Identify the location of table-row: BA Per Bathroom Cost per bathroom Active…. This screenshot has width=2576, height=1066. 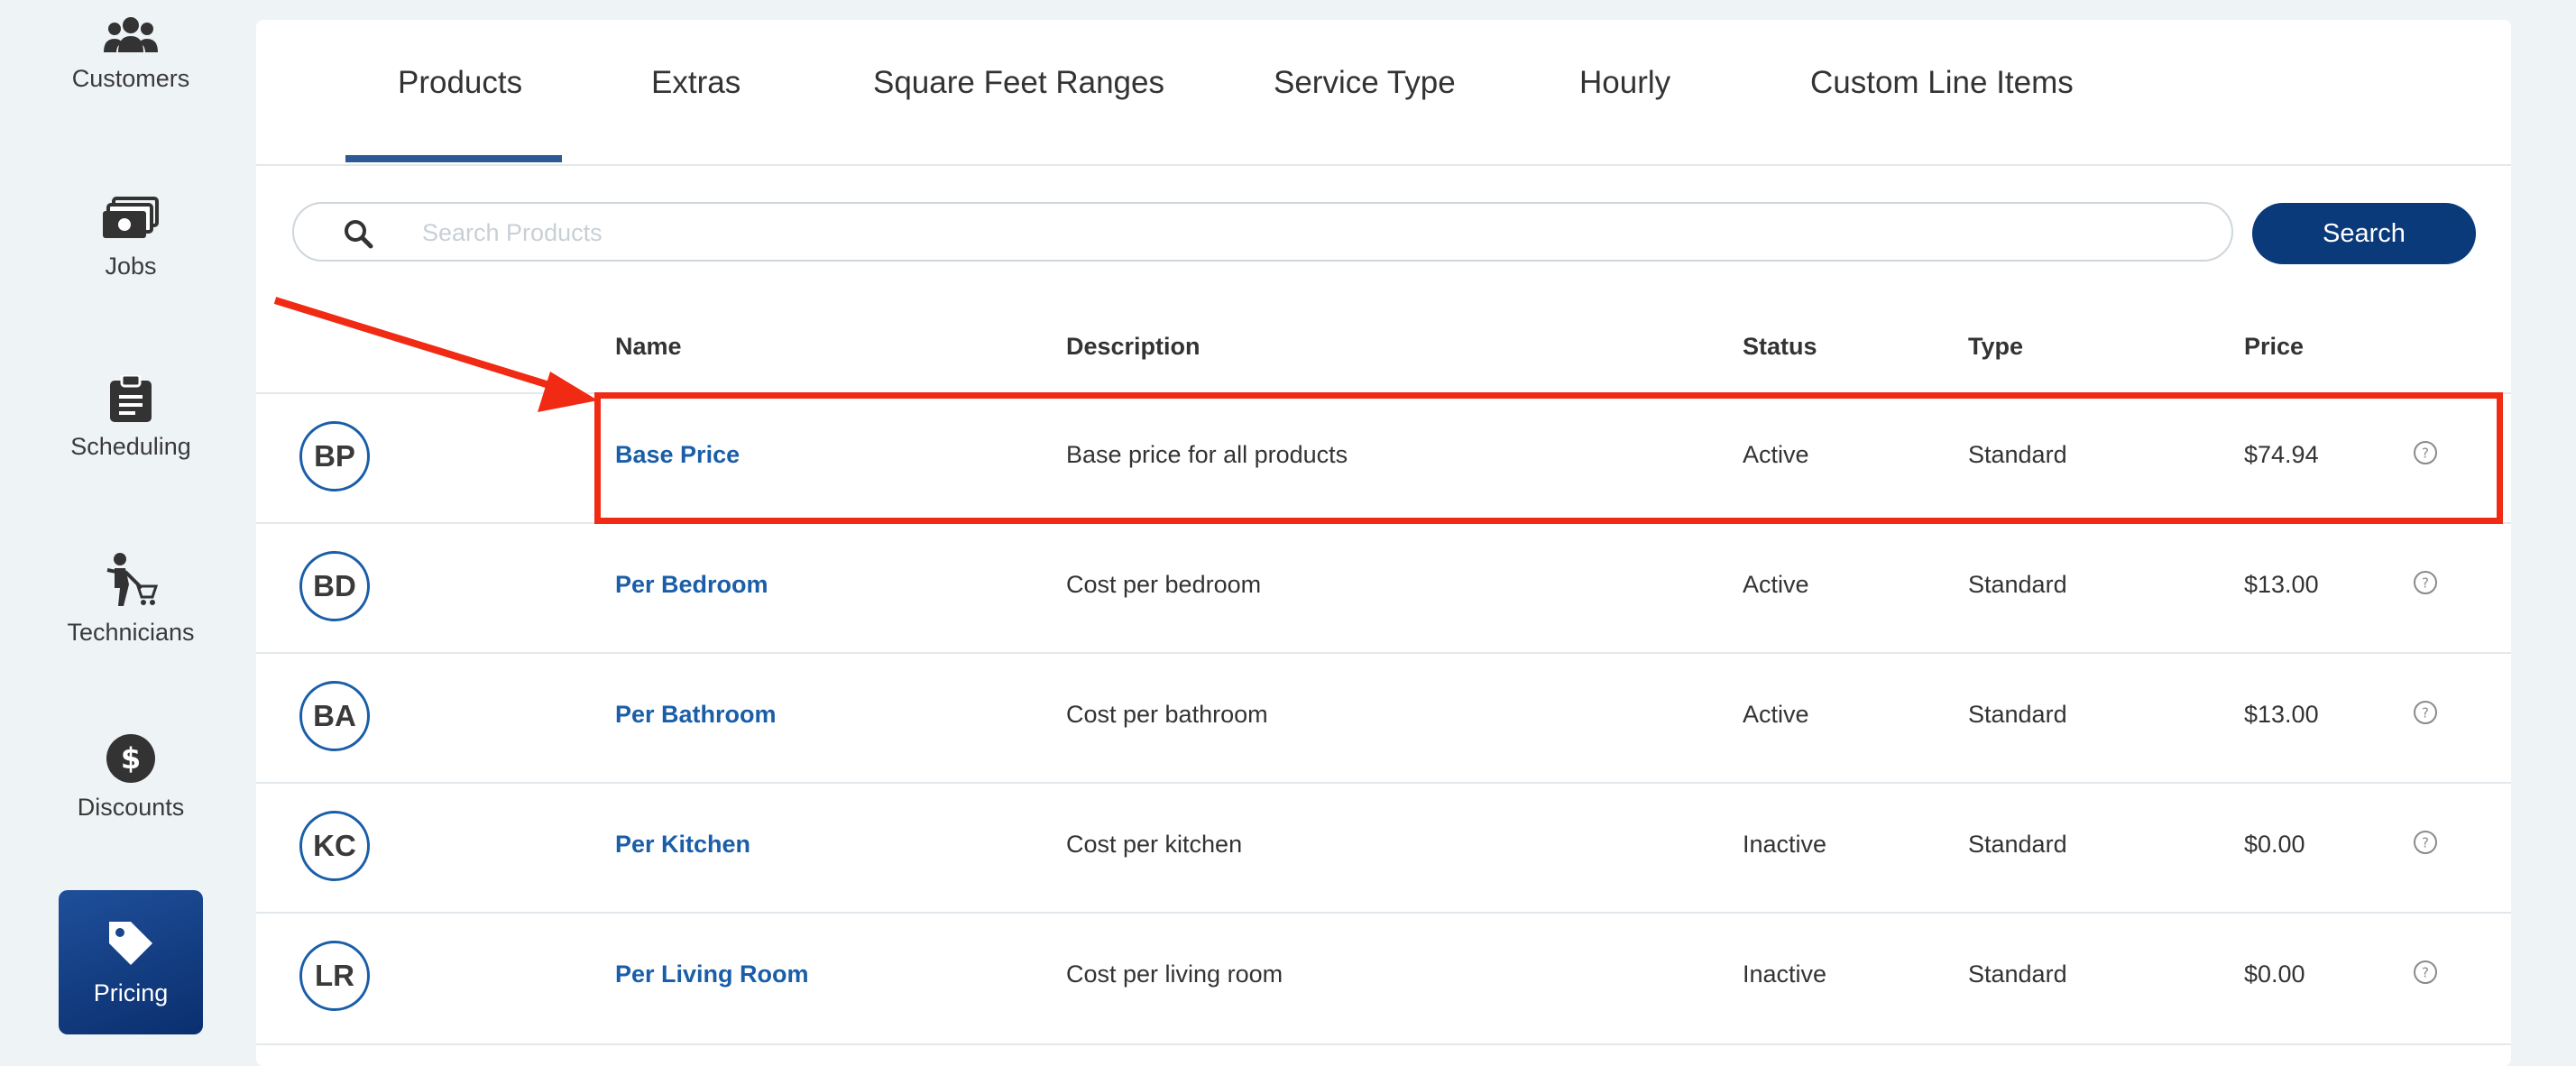
(1383, 718).